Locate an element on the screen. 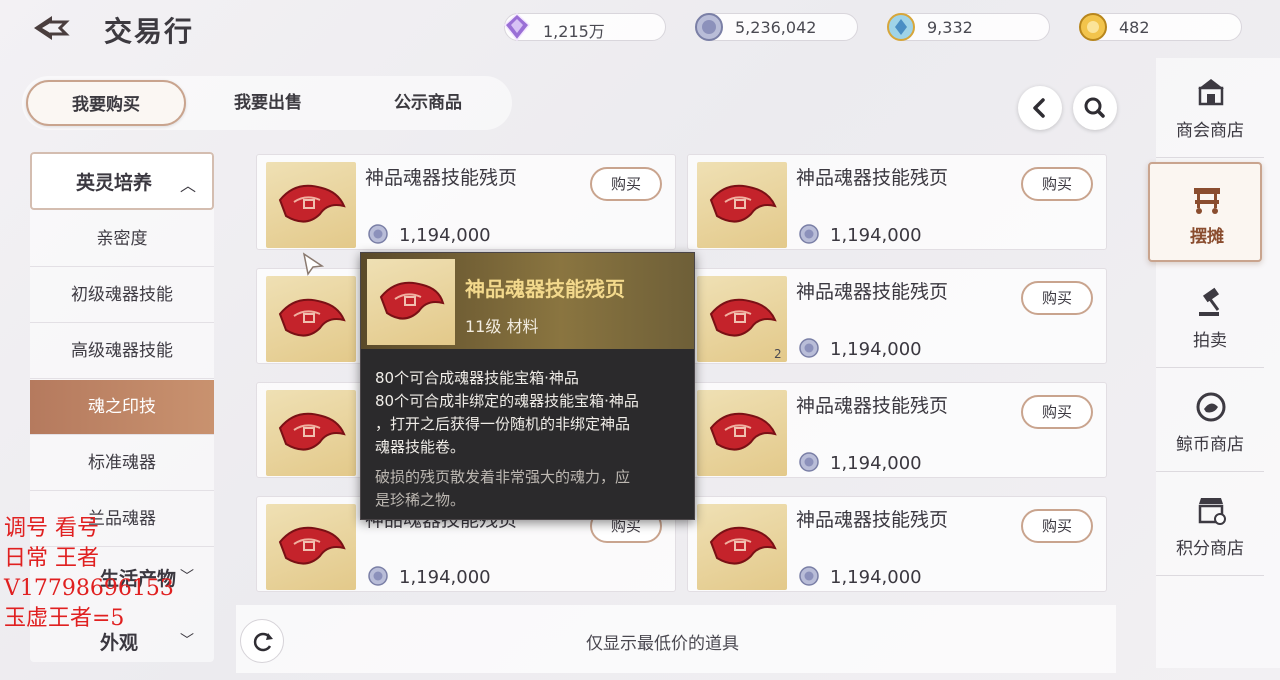  nav-points-shop: 积分商店 is located at coordinates (1210, 526).